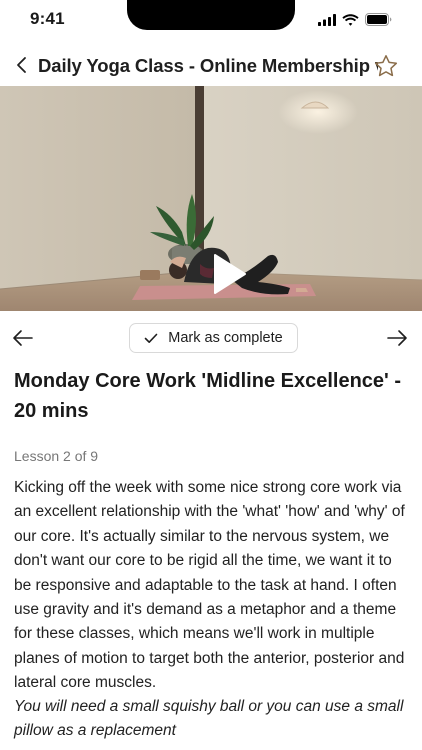 The image size is (422, 750). I want to click on status-bar: 9:41, so click(211, 22).